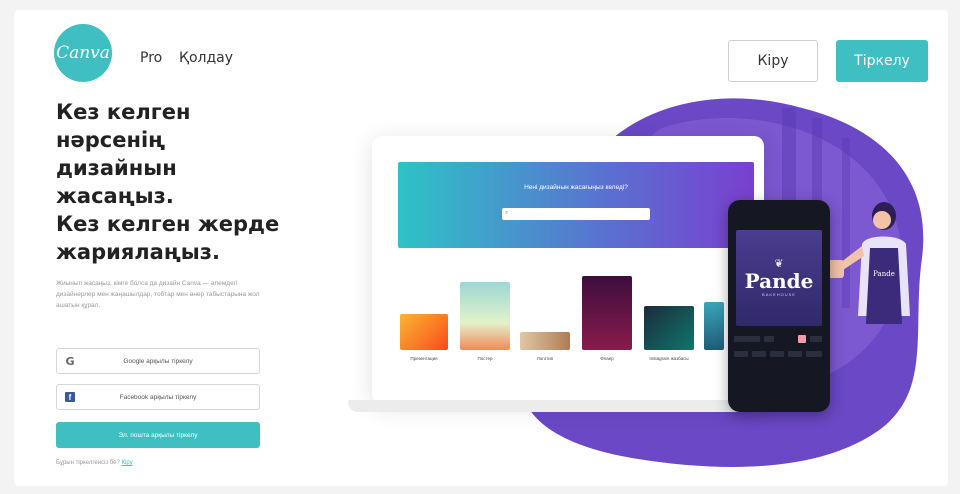  I want to click on headline-line: дизайнын, so click(116, 168).